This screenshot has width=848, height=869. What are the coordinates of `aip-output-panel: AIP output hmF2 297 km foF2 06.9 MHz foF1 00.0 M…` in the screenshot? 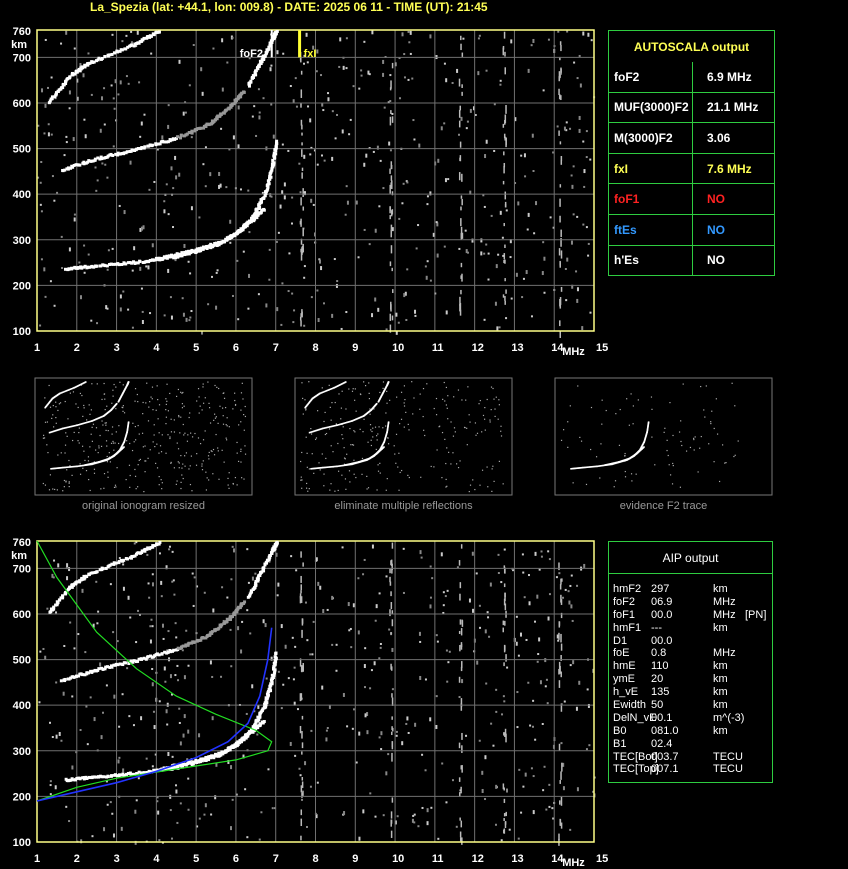 It's located at (690, 662).